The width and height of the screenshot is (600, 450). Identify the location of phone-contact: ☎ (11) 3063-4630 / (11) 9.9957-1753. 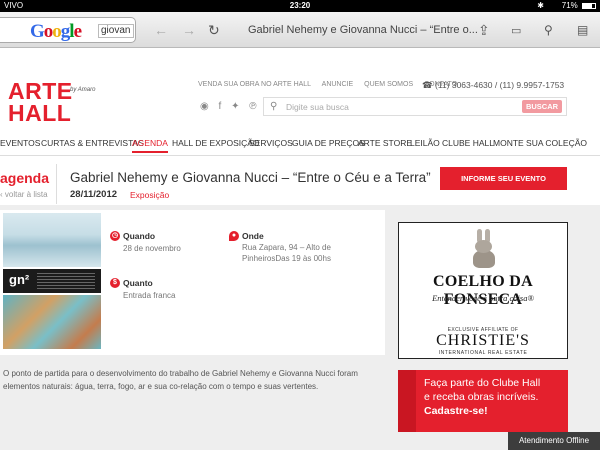
(493, 85).